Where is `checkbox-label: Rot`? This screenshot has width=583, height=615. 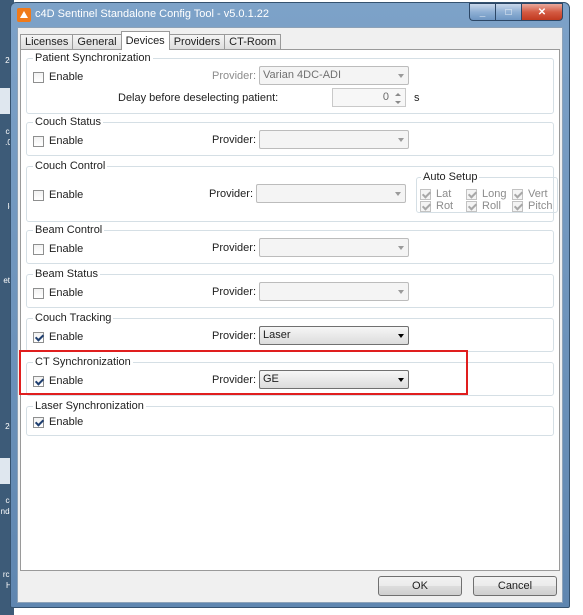
checkbox-label: Rot is located at coordinates (445, 206).